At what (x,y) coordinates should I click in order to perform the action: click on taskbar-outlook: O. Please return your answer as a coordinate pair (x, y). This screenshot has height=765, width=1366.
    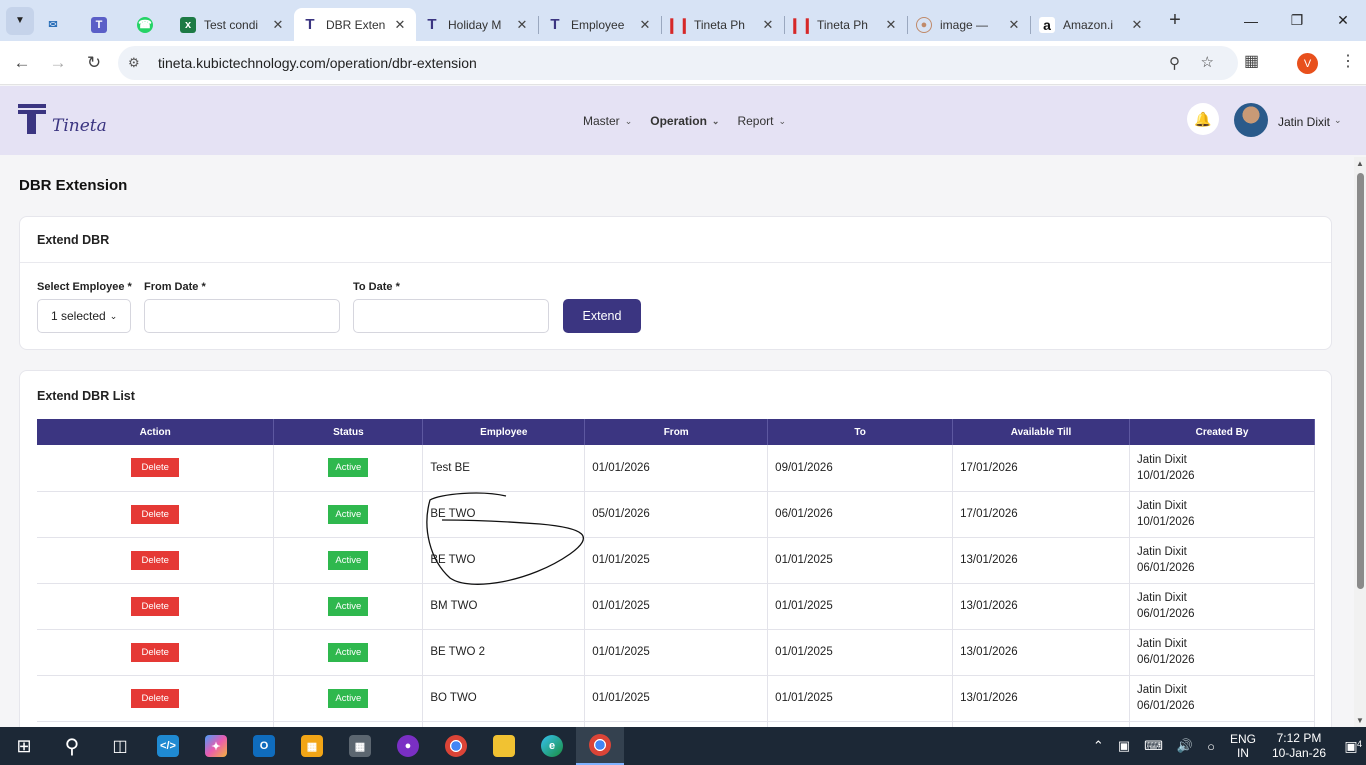
    Looking at the image, I should click on (264, 746).